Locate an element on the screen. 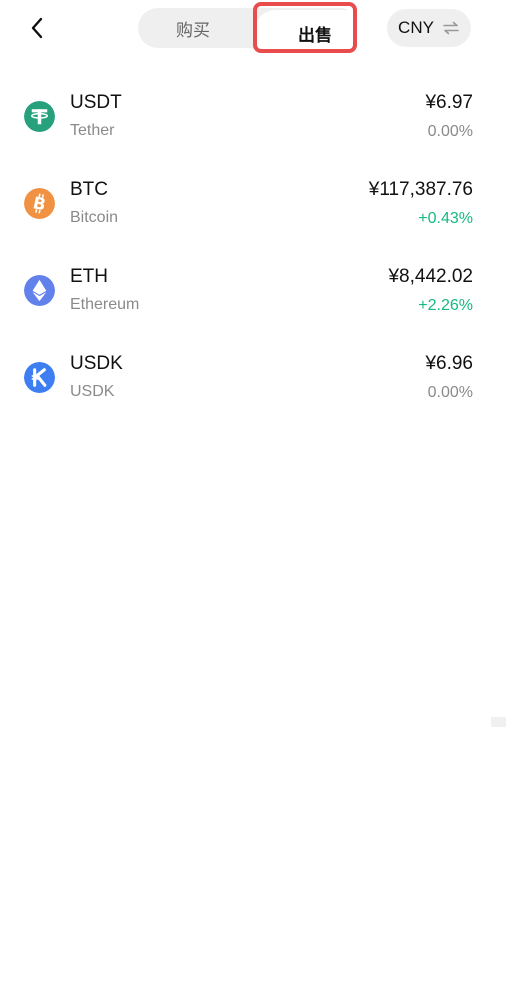  asset-row-eth: ETH Ethereum ¥8,442.02 +2.26% is located at coordinates (253, 299).